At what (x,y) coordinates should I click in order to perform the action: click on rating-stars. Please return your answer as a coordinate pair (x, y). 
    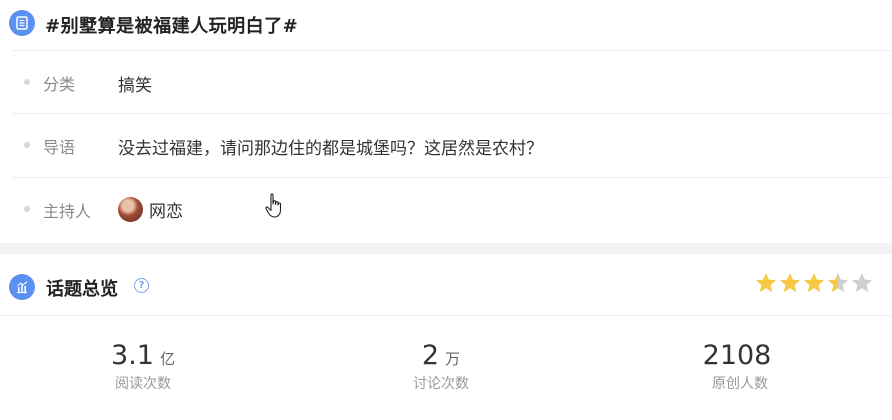
    Looking at the image, I should click on (814, 283).